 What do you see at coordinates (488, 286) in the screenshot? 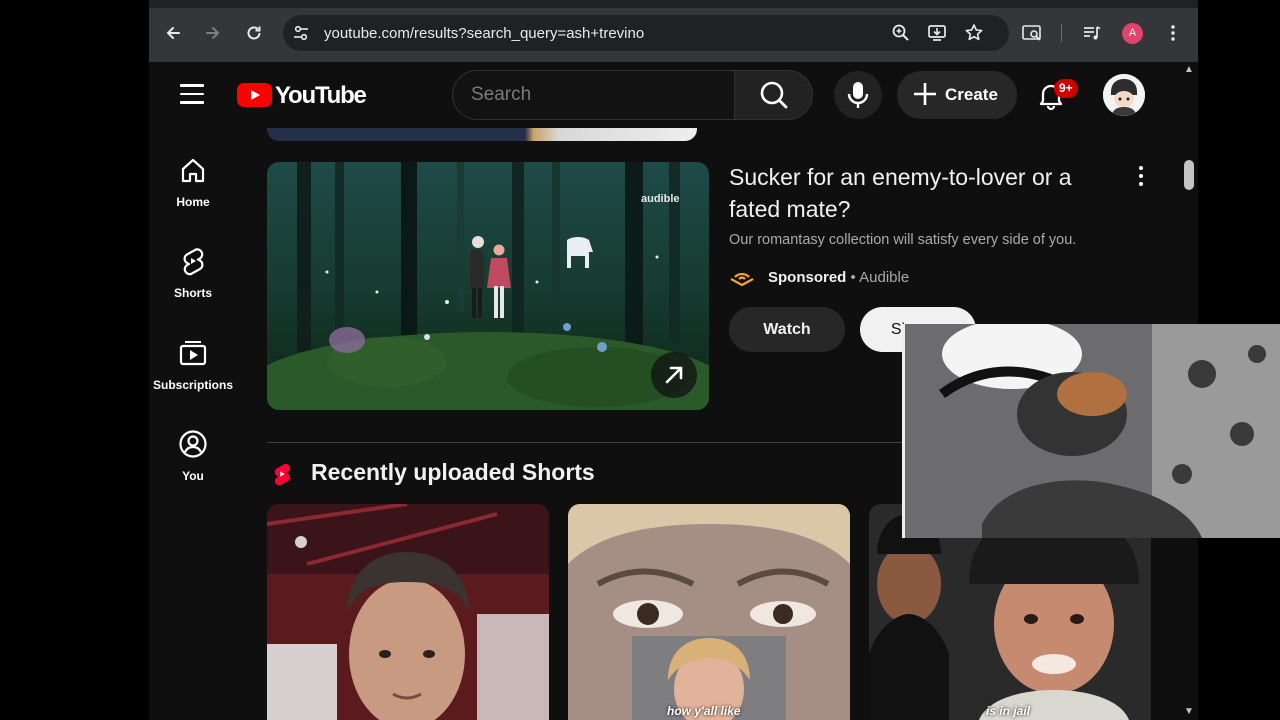
I see `ad-thumbnail: audible` at bounding box center [488, 286].